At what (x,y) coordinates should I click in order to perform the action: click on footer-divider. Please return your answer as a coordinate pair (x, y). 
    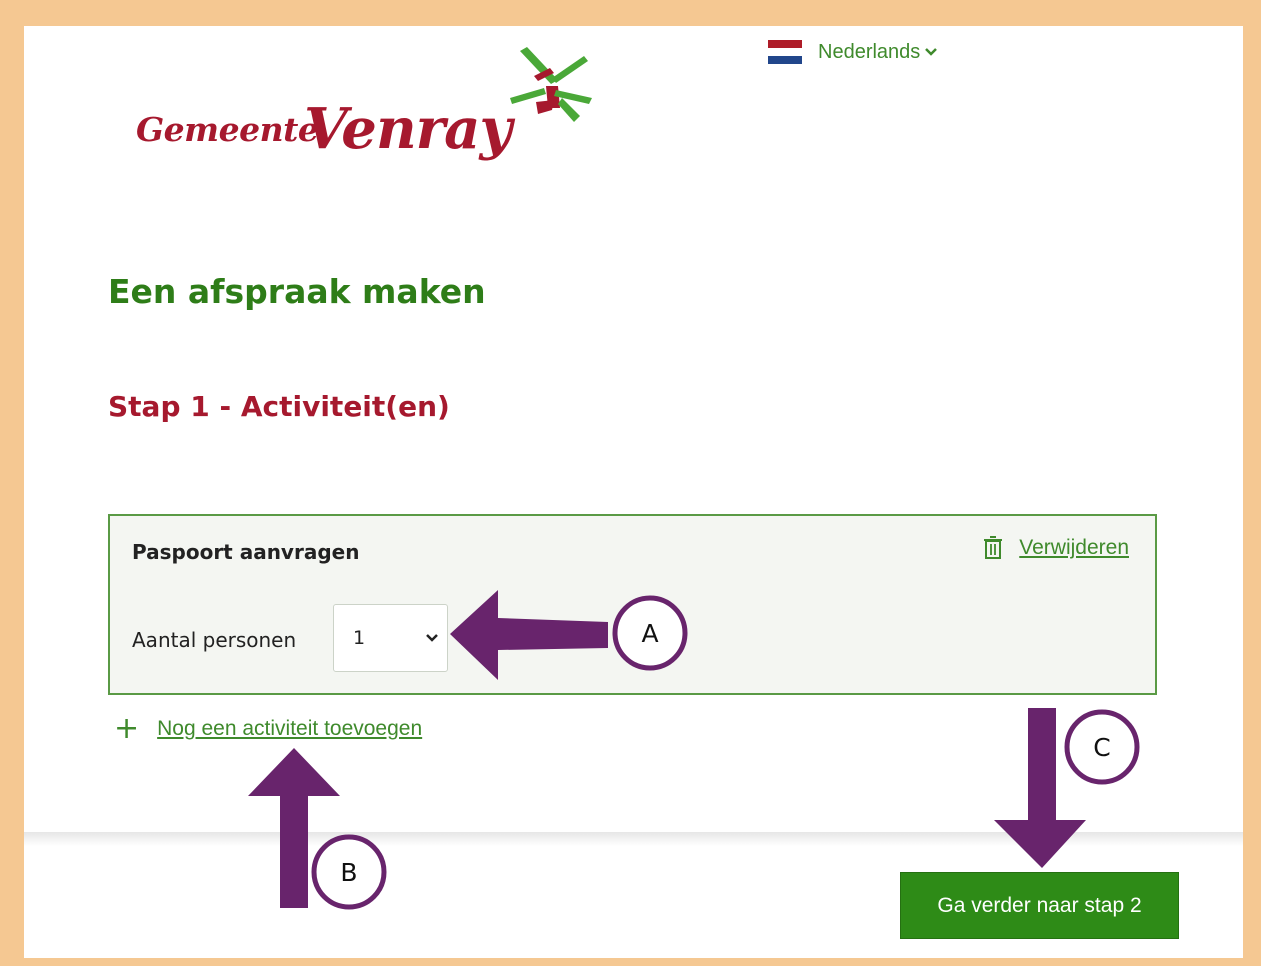
    Looking at the image, I should click on (633, 839).